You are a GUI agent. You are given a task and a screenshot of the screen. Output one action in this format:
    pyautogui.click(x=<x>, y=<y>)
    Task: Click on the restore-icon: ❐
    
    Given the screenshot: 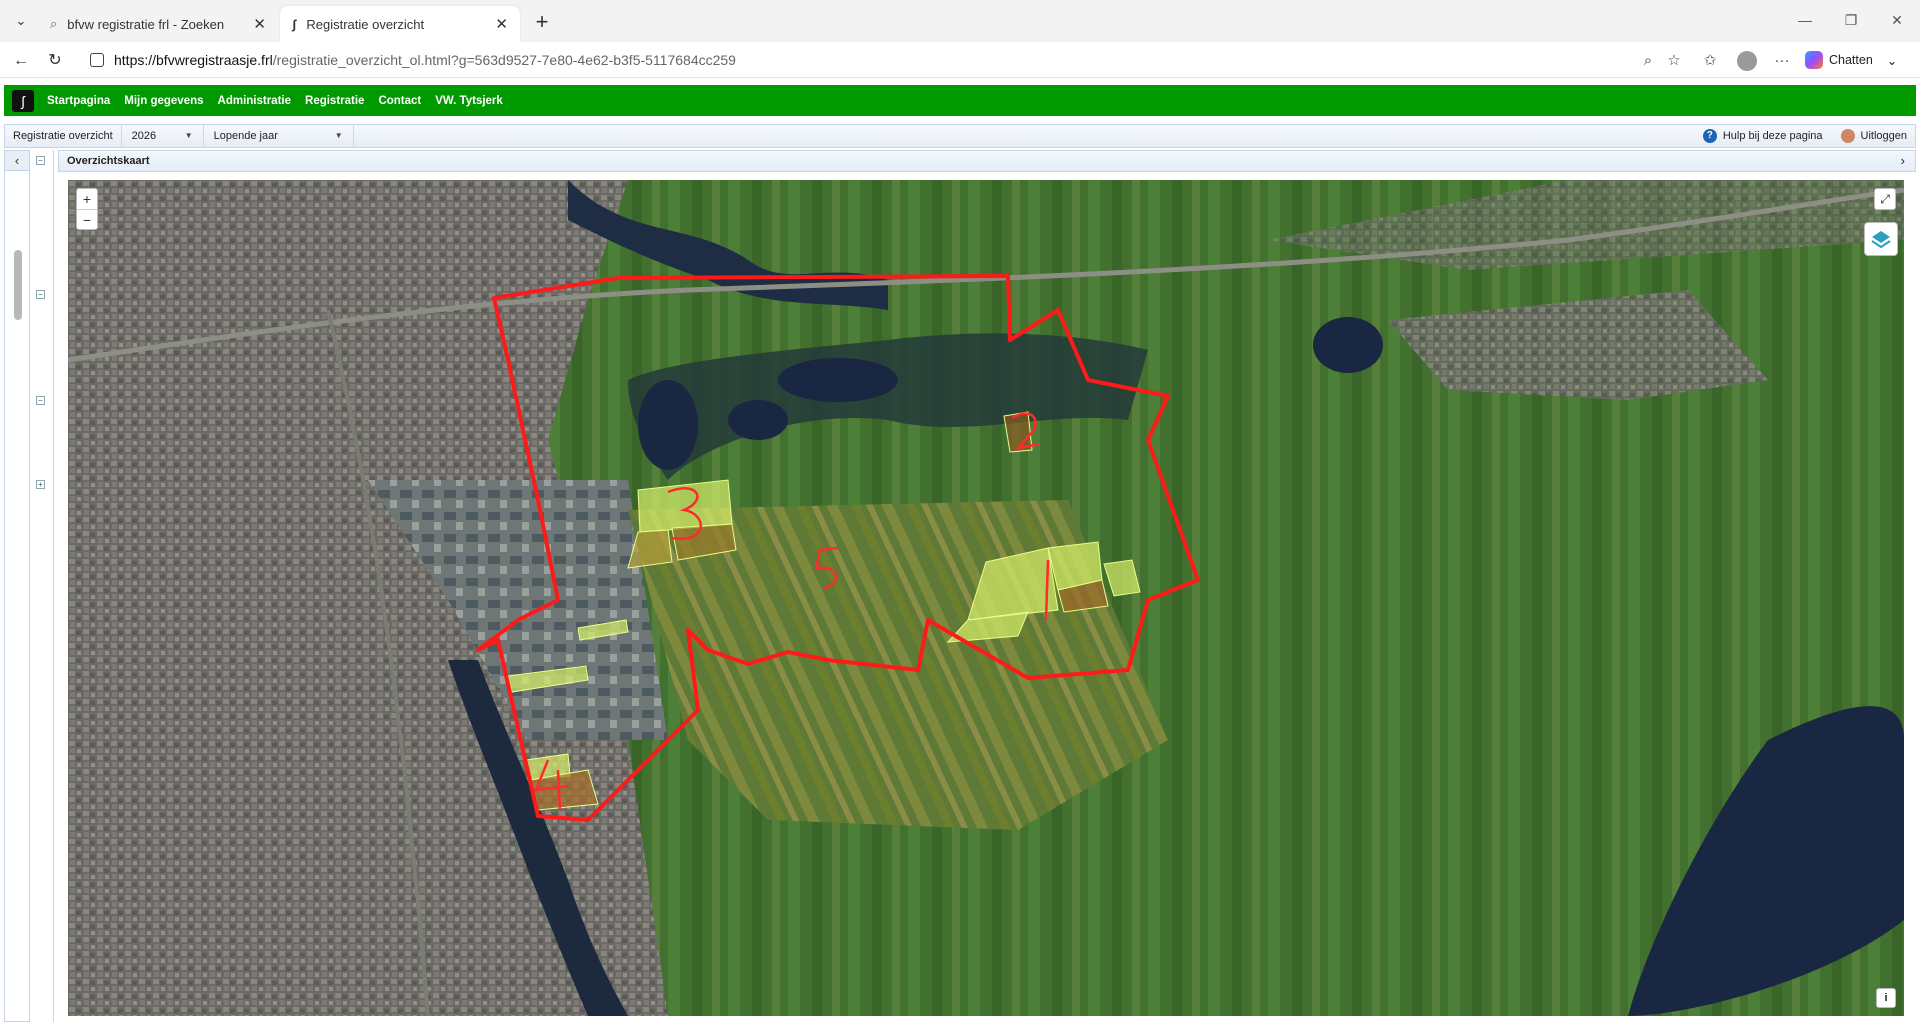 What is the action you would take?
    pyautogui.click(x=1851, y=20)
    